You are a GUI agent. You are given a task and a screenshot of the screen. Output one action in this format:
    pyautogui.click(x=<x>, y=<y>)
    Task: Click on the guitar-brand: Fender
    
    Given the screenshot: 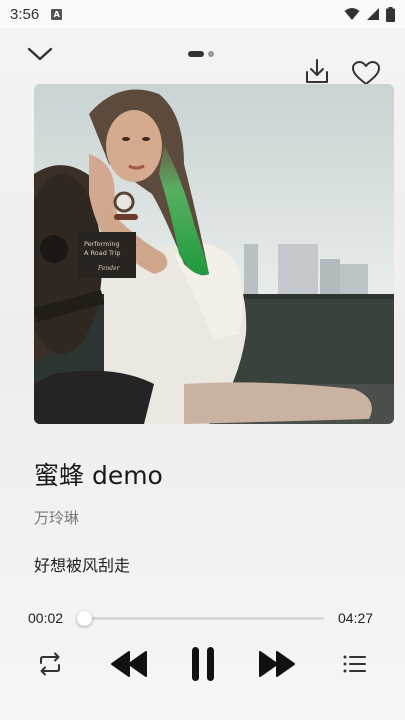 What is the action you would take?
    pyautogui.click(x=109, y=268)
    